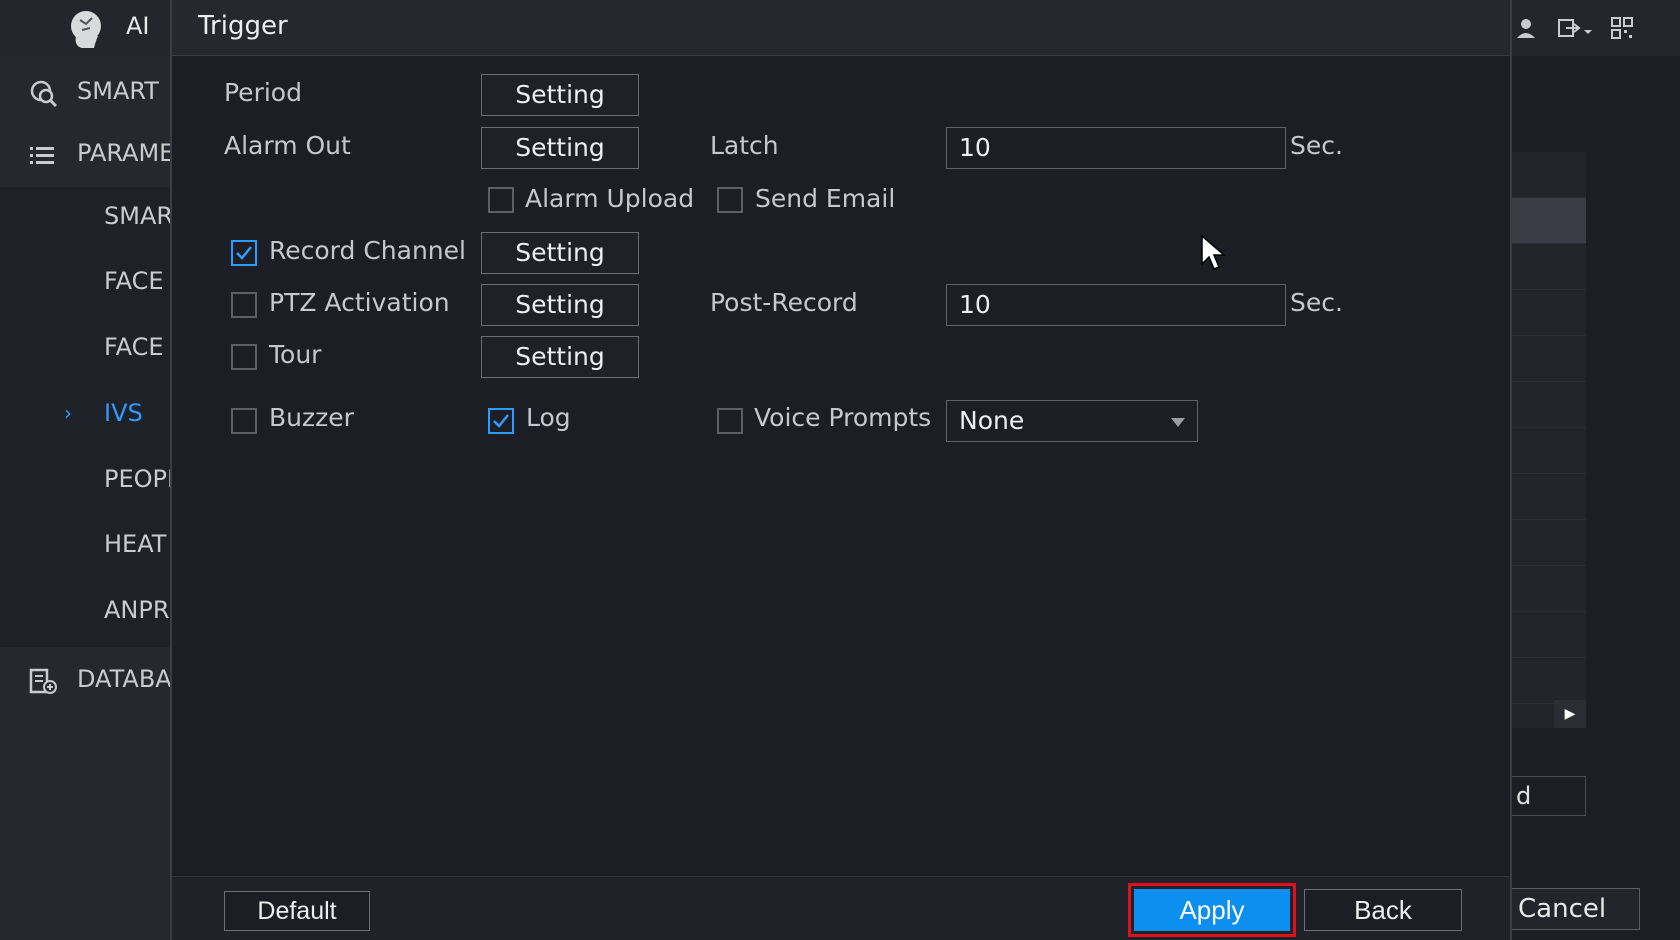 Image resolution: width=1680 pixels, height=940 pixels. I want to click on period-label: Period, so click(263, 92).